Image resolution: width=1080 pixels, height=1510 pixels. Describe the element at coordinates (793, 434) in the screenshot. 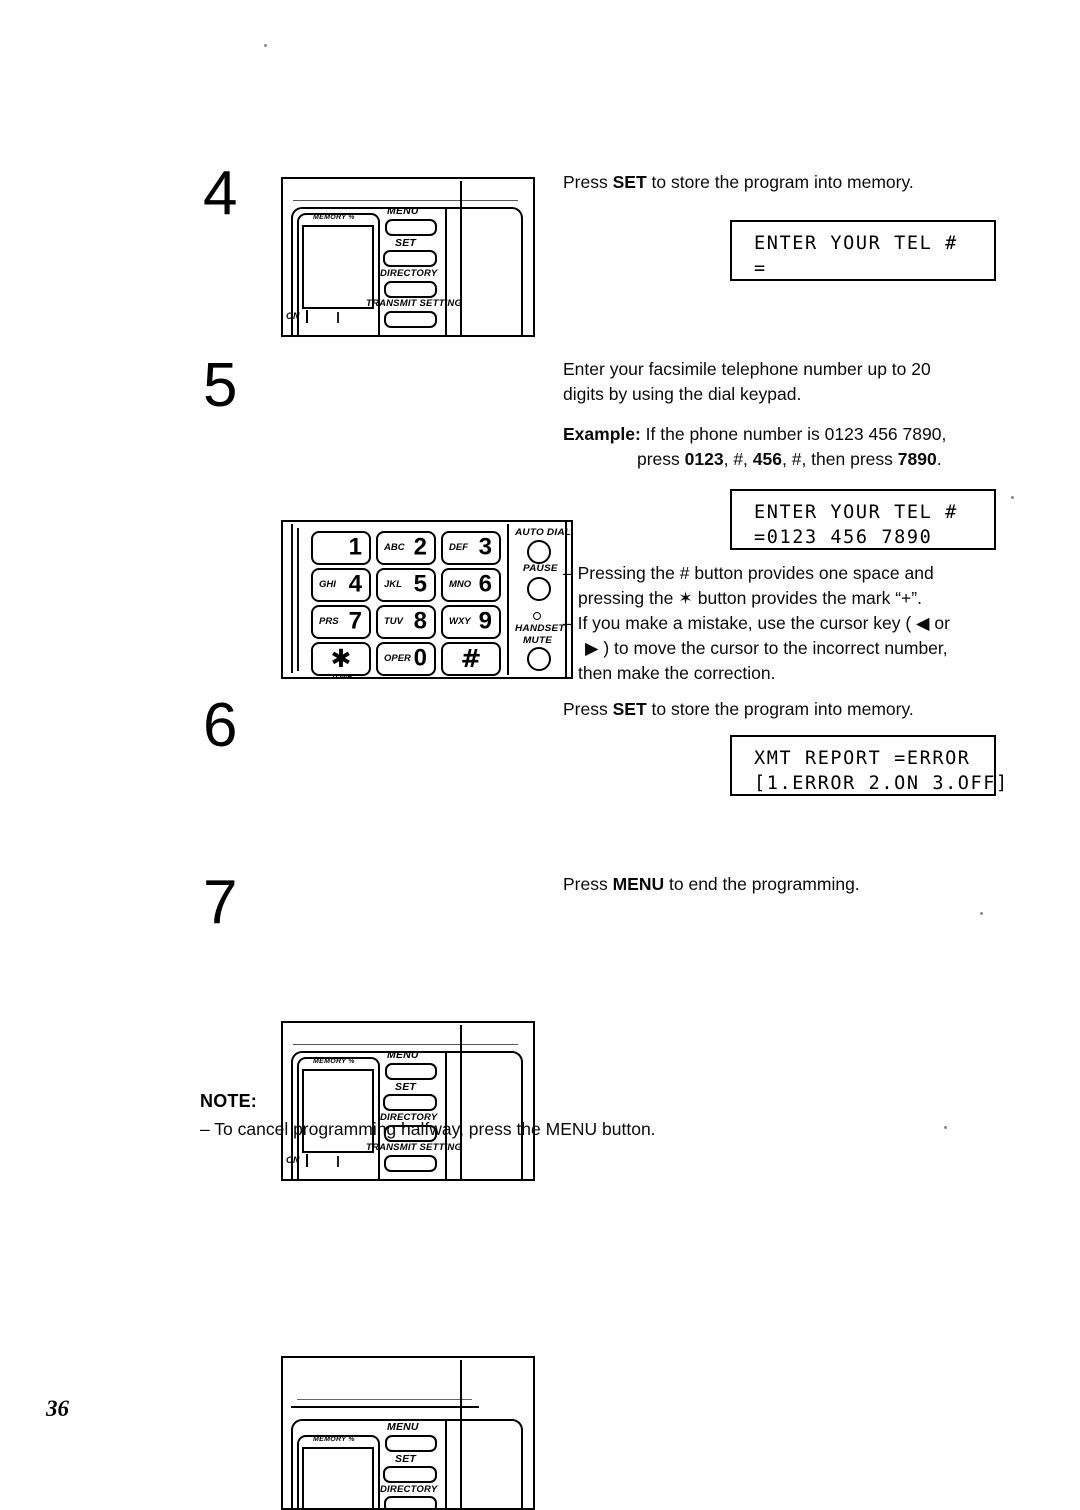

I see `example-line1: If the phone number is 0123 456 7890,` at that location.